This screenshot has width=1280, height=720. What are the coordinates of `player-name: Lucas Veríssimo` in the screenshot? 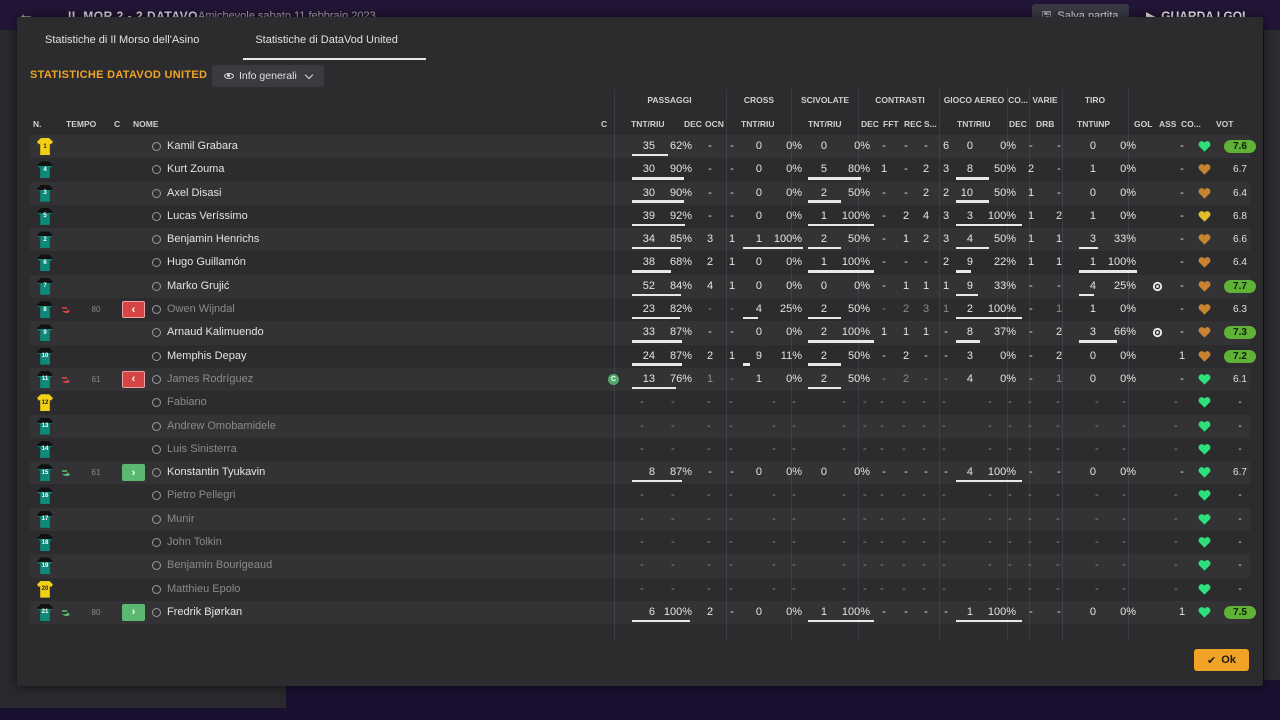 It's located at (207, 216).